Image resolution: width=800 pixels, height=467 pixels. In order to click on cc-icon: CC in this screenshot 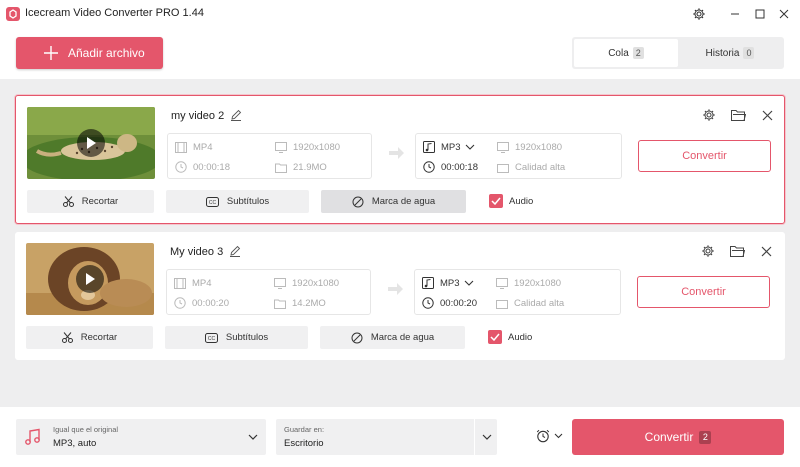, I will do `click(212, 201)`.